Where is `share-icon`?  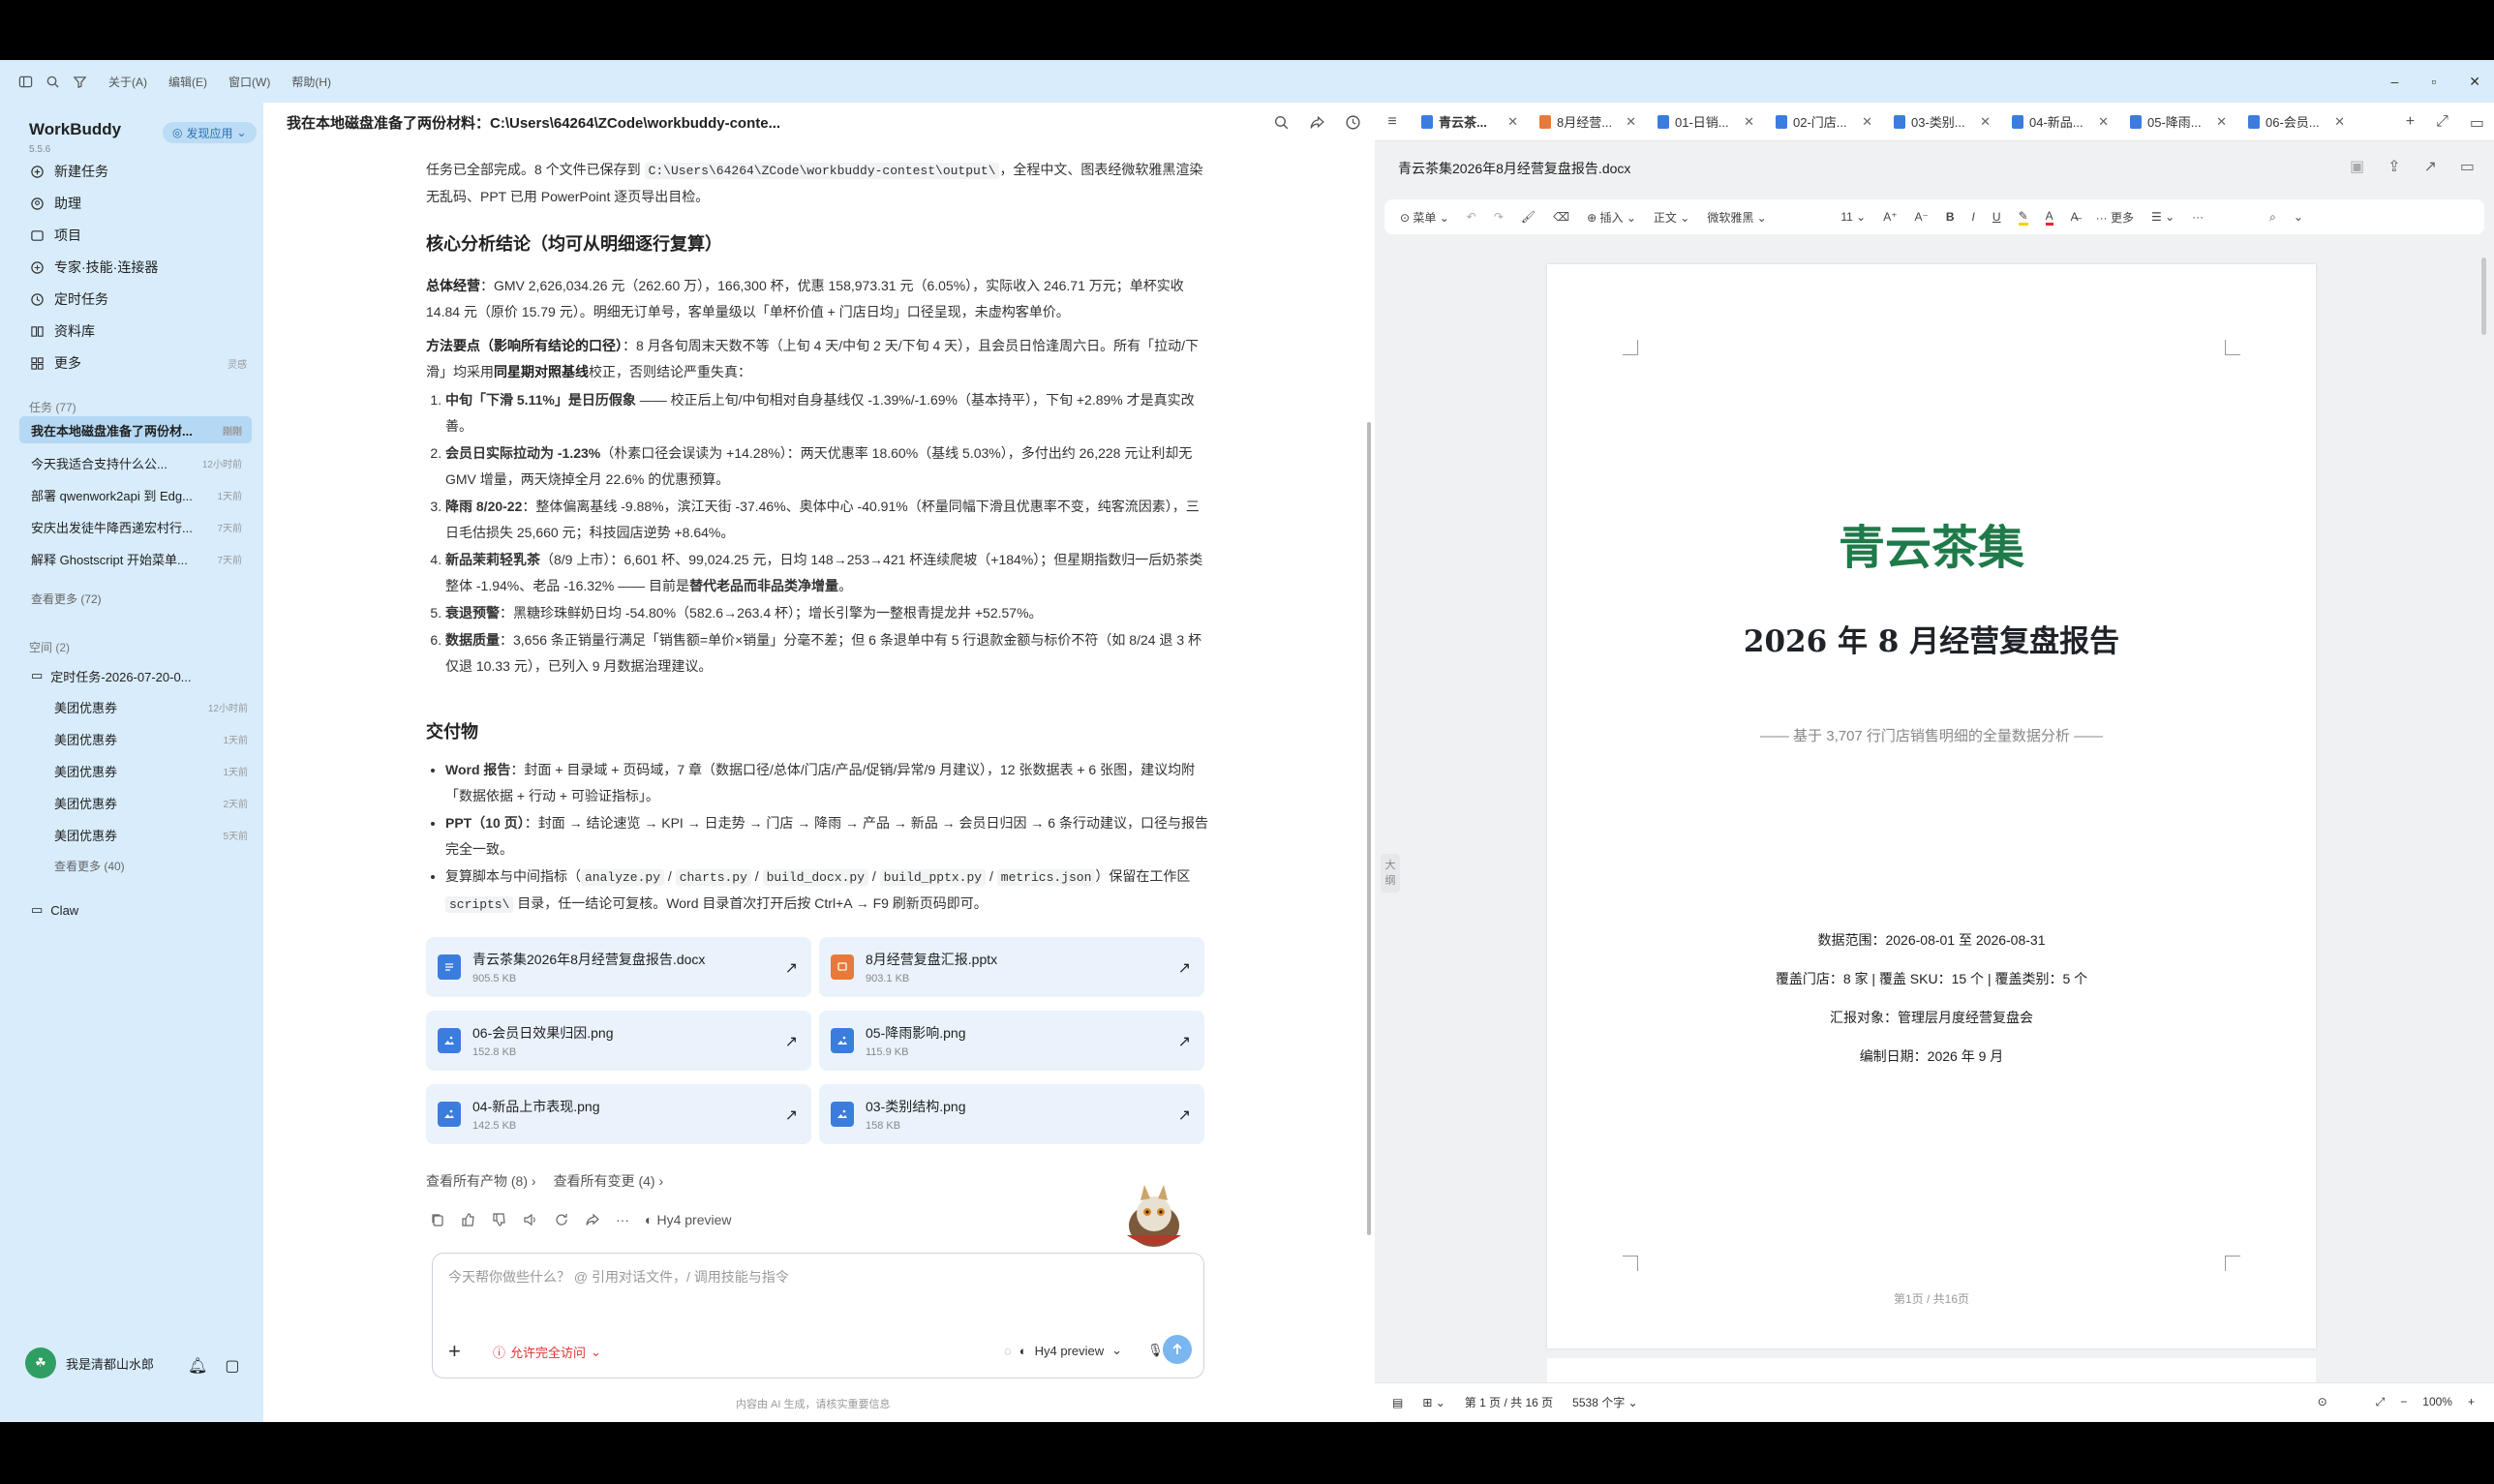
share-icon is located at coordinates (1317, 122).